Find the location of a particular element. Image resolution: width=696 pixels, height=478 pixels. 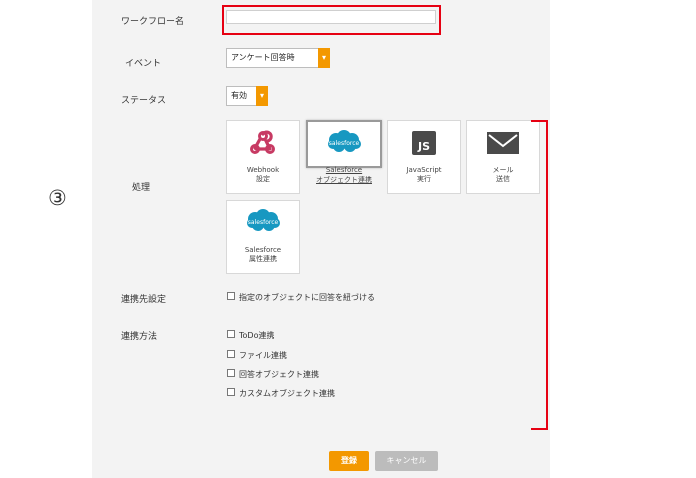

event-label: イベント is located at coordinates (143, 64).